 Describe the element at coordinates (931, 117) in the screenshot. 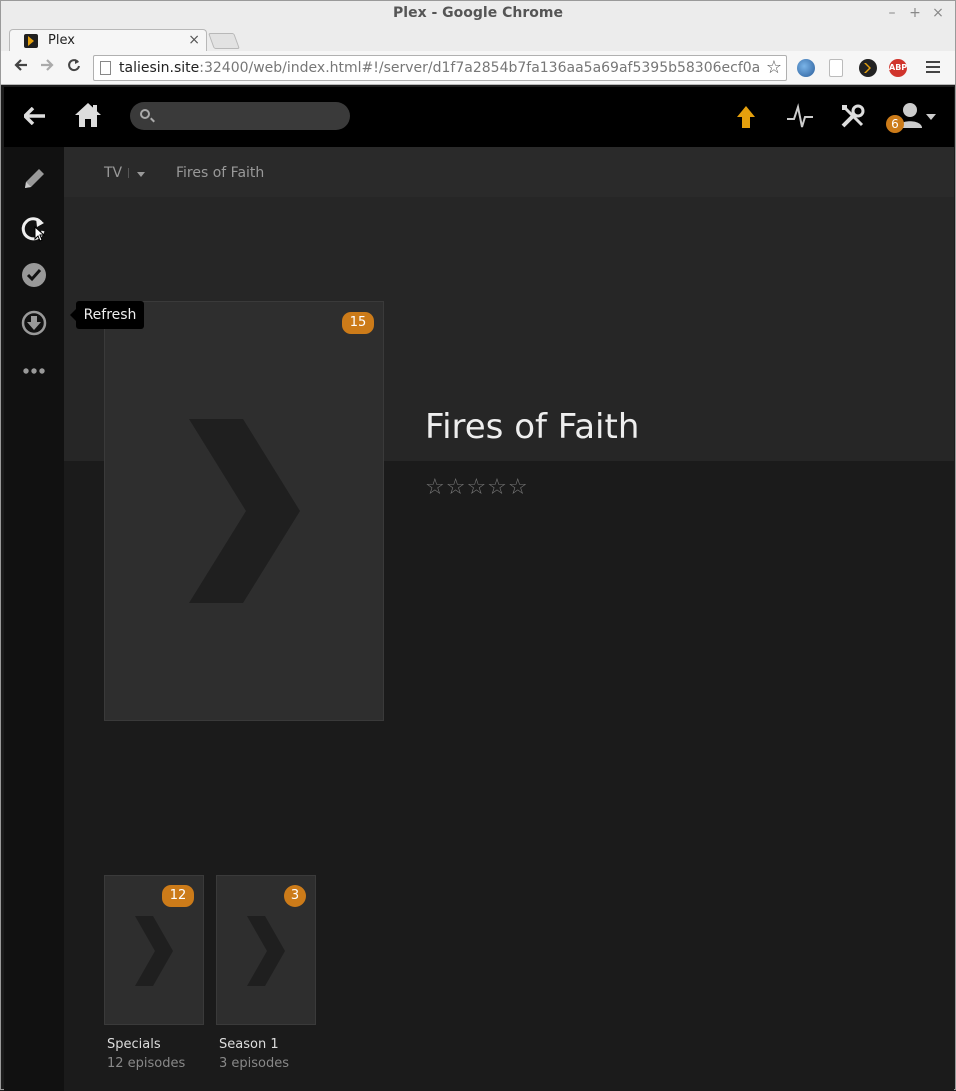

I see `user-menu-chevron-down-icon` at that location.